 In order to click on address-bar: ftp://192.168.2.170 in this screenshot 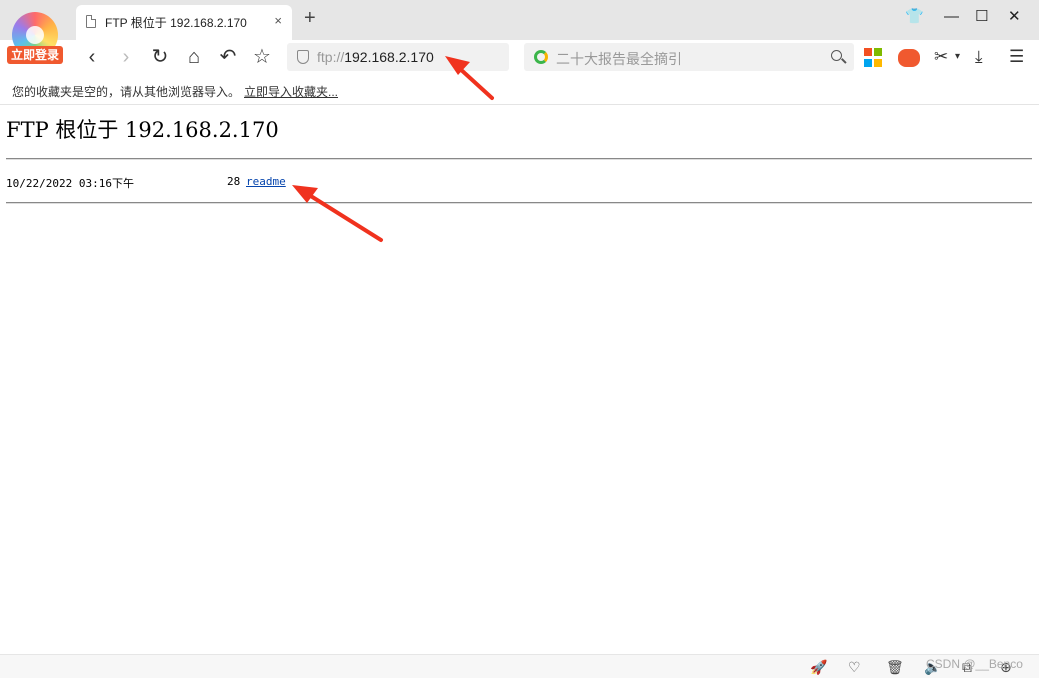, I will do `click(398, 57)`.